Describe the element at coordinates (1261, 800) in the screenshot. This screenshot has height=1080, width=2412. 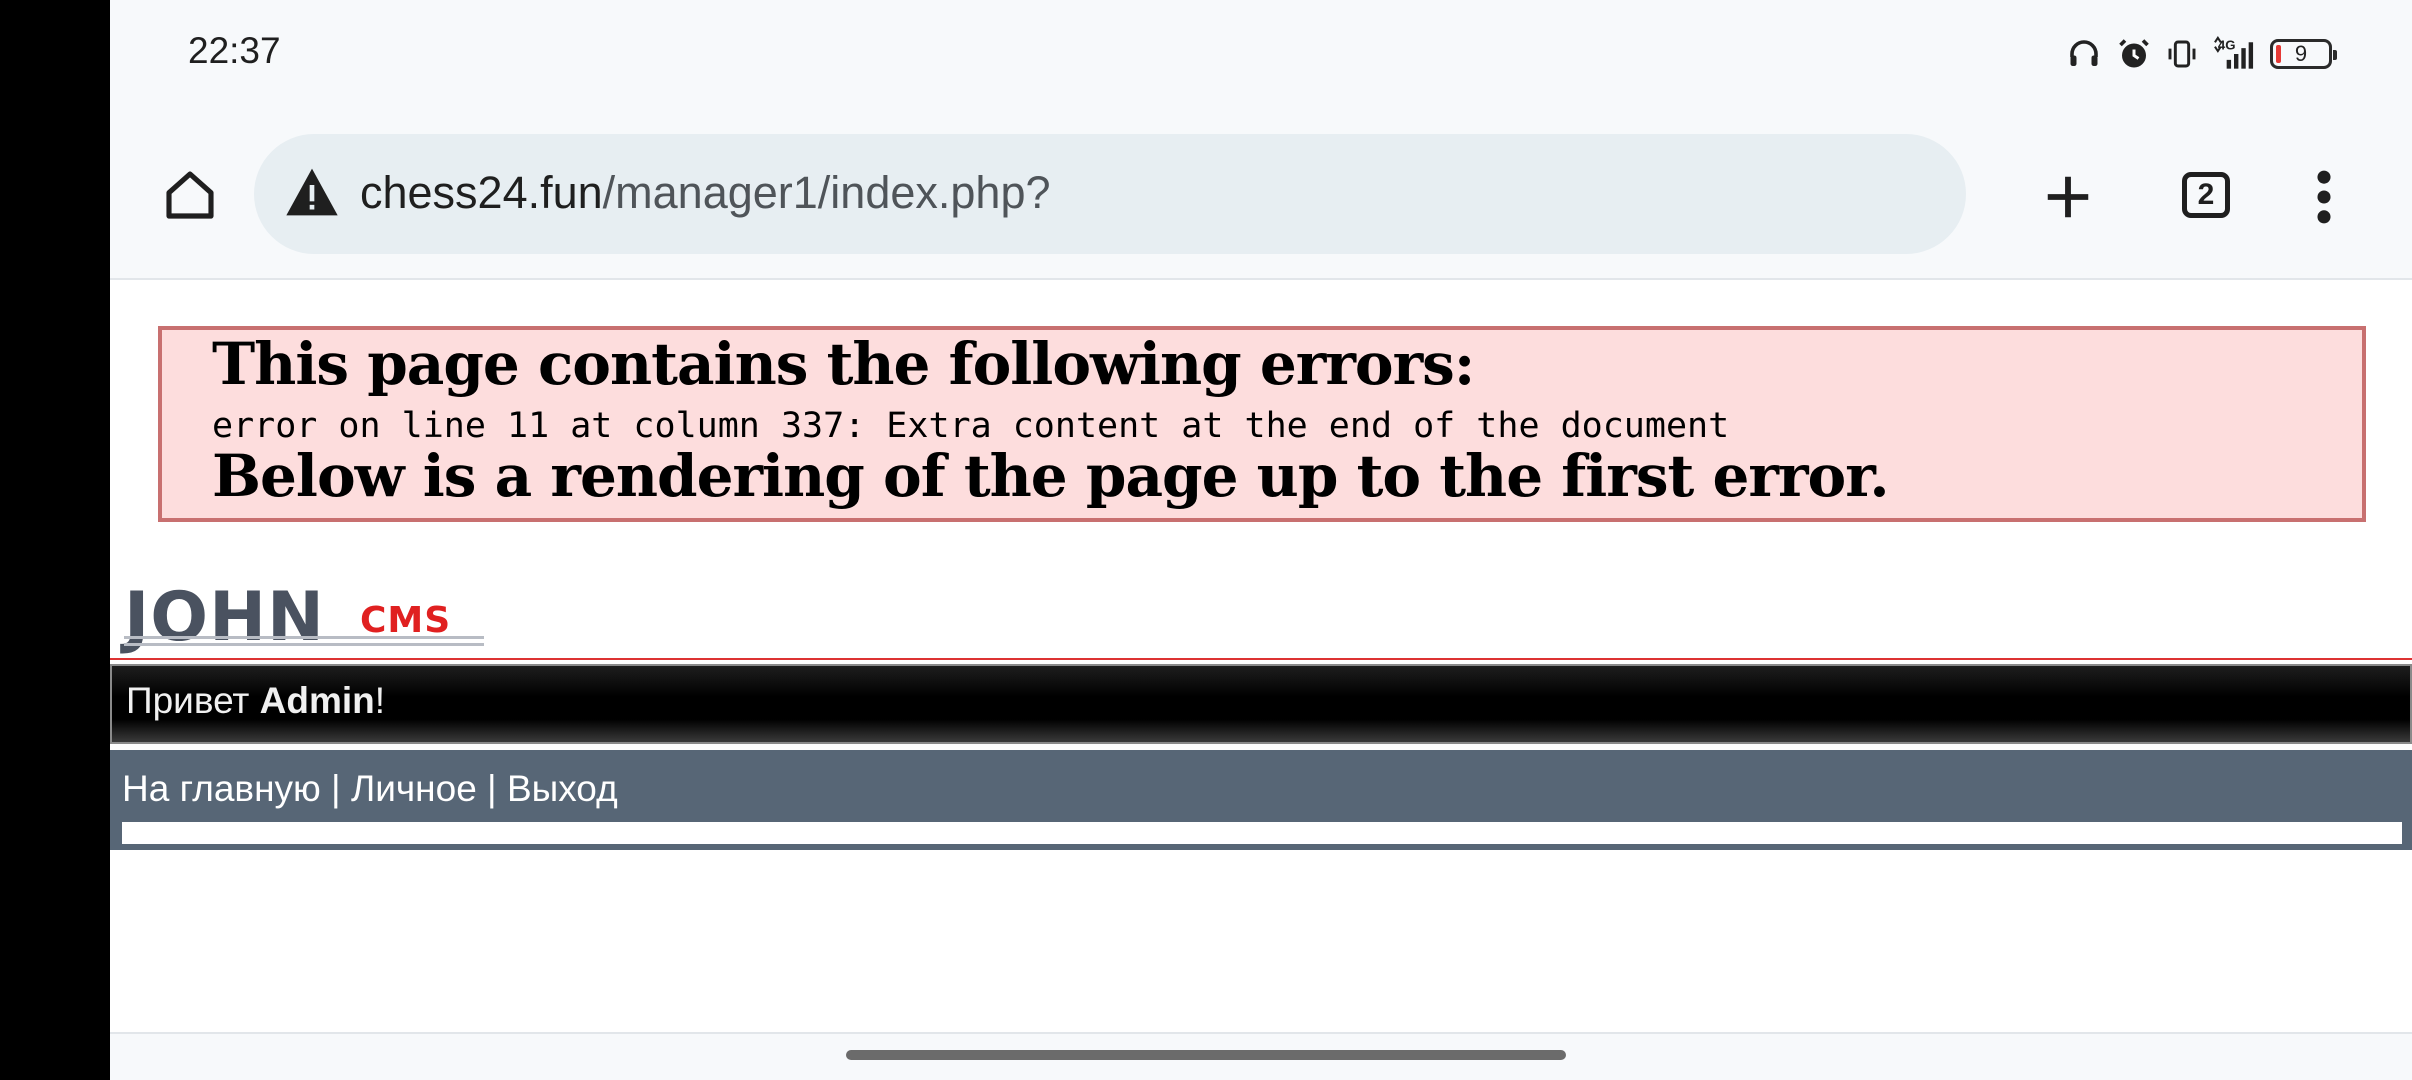
I see `nav-bar: На главную | Личное | Выход` at that location.